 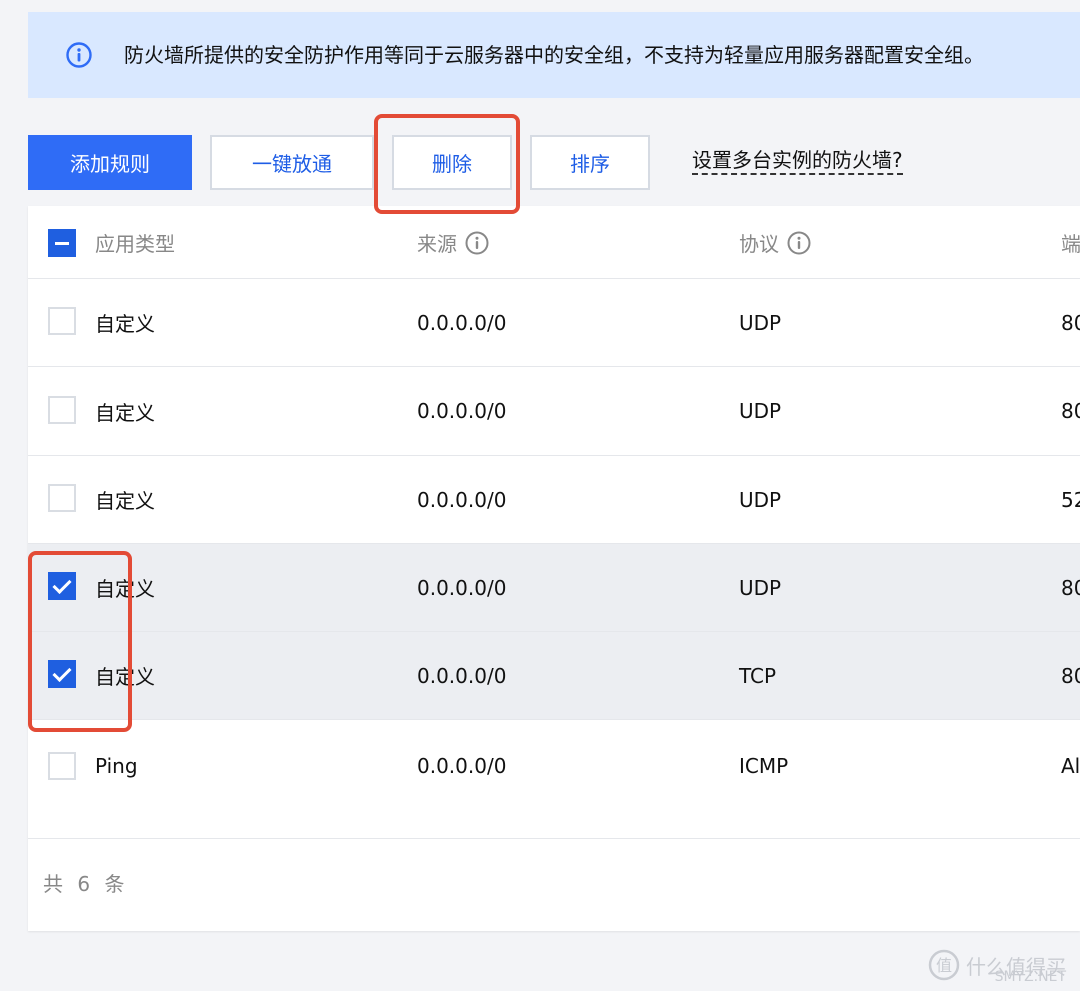 I want to click on header-source: 来源, so click(x=453, y=242).